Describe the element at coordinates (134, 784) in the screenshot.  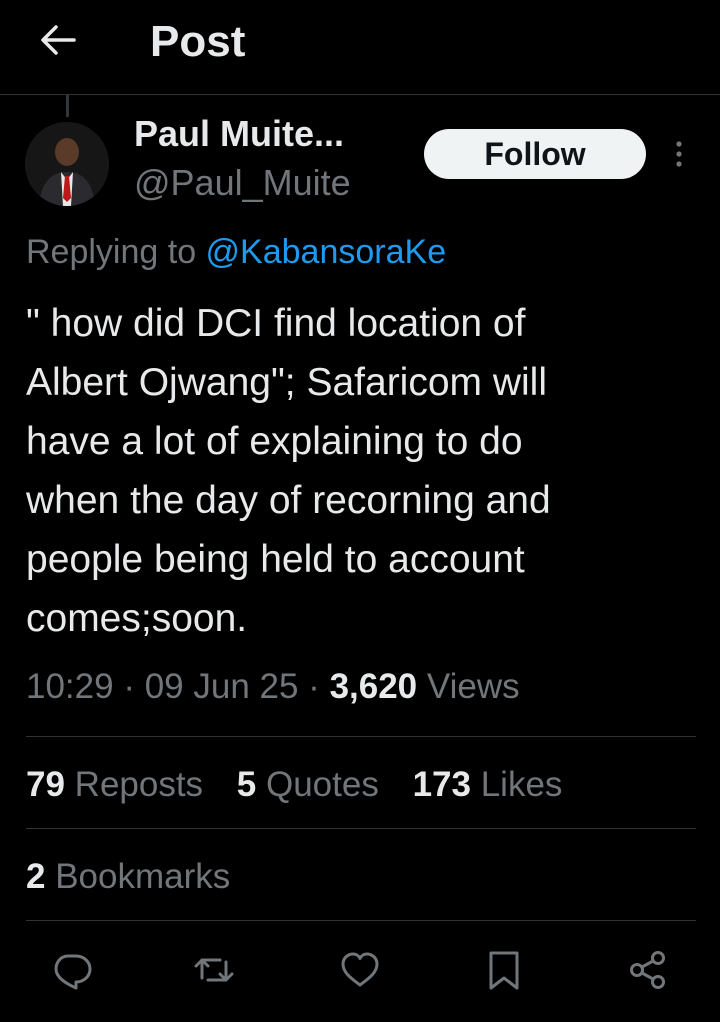
I see `reposts-label: Reposts` at that location.